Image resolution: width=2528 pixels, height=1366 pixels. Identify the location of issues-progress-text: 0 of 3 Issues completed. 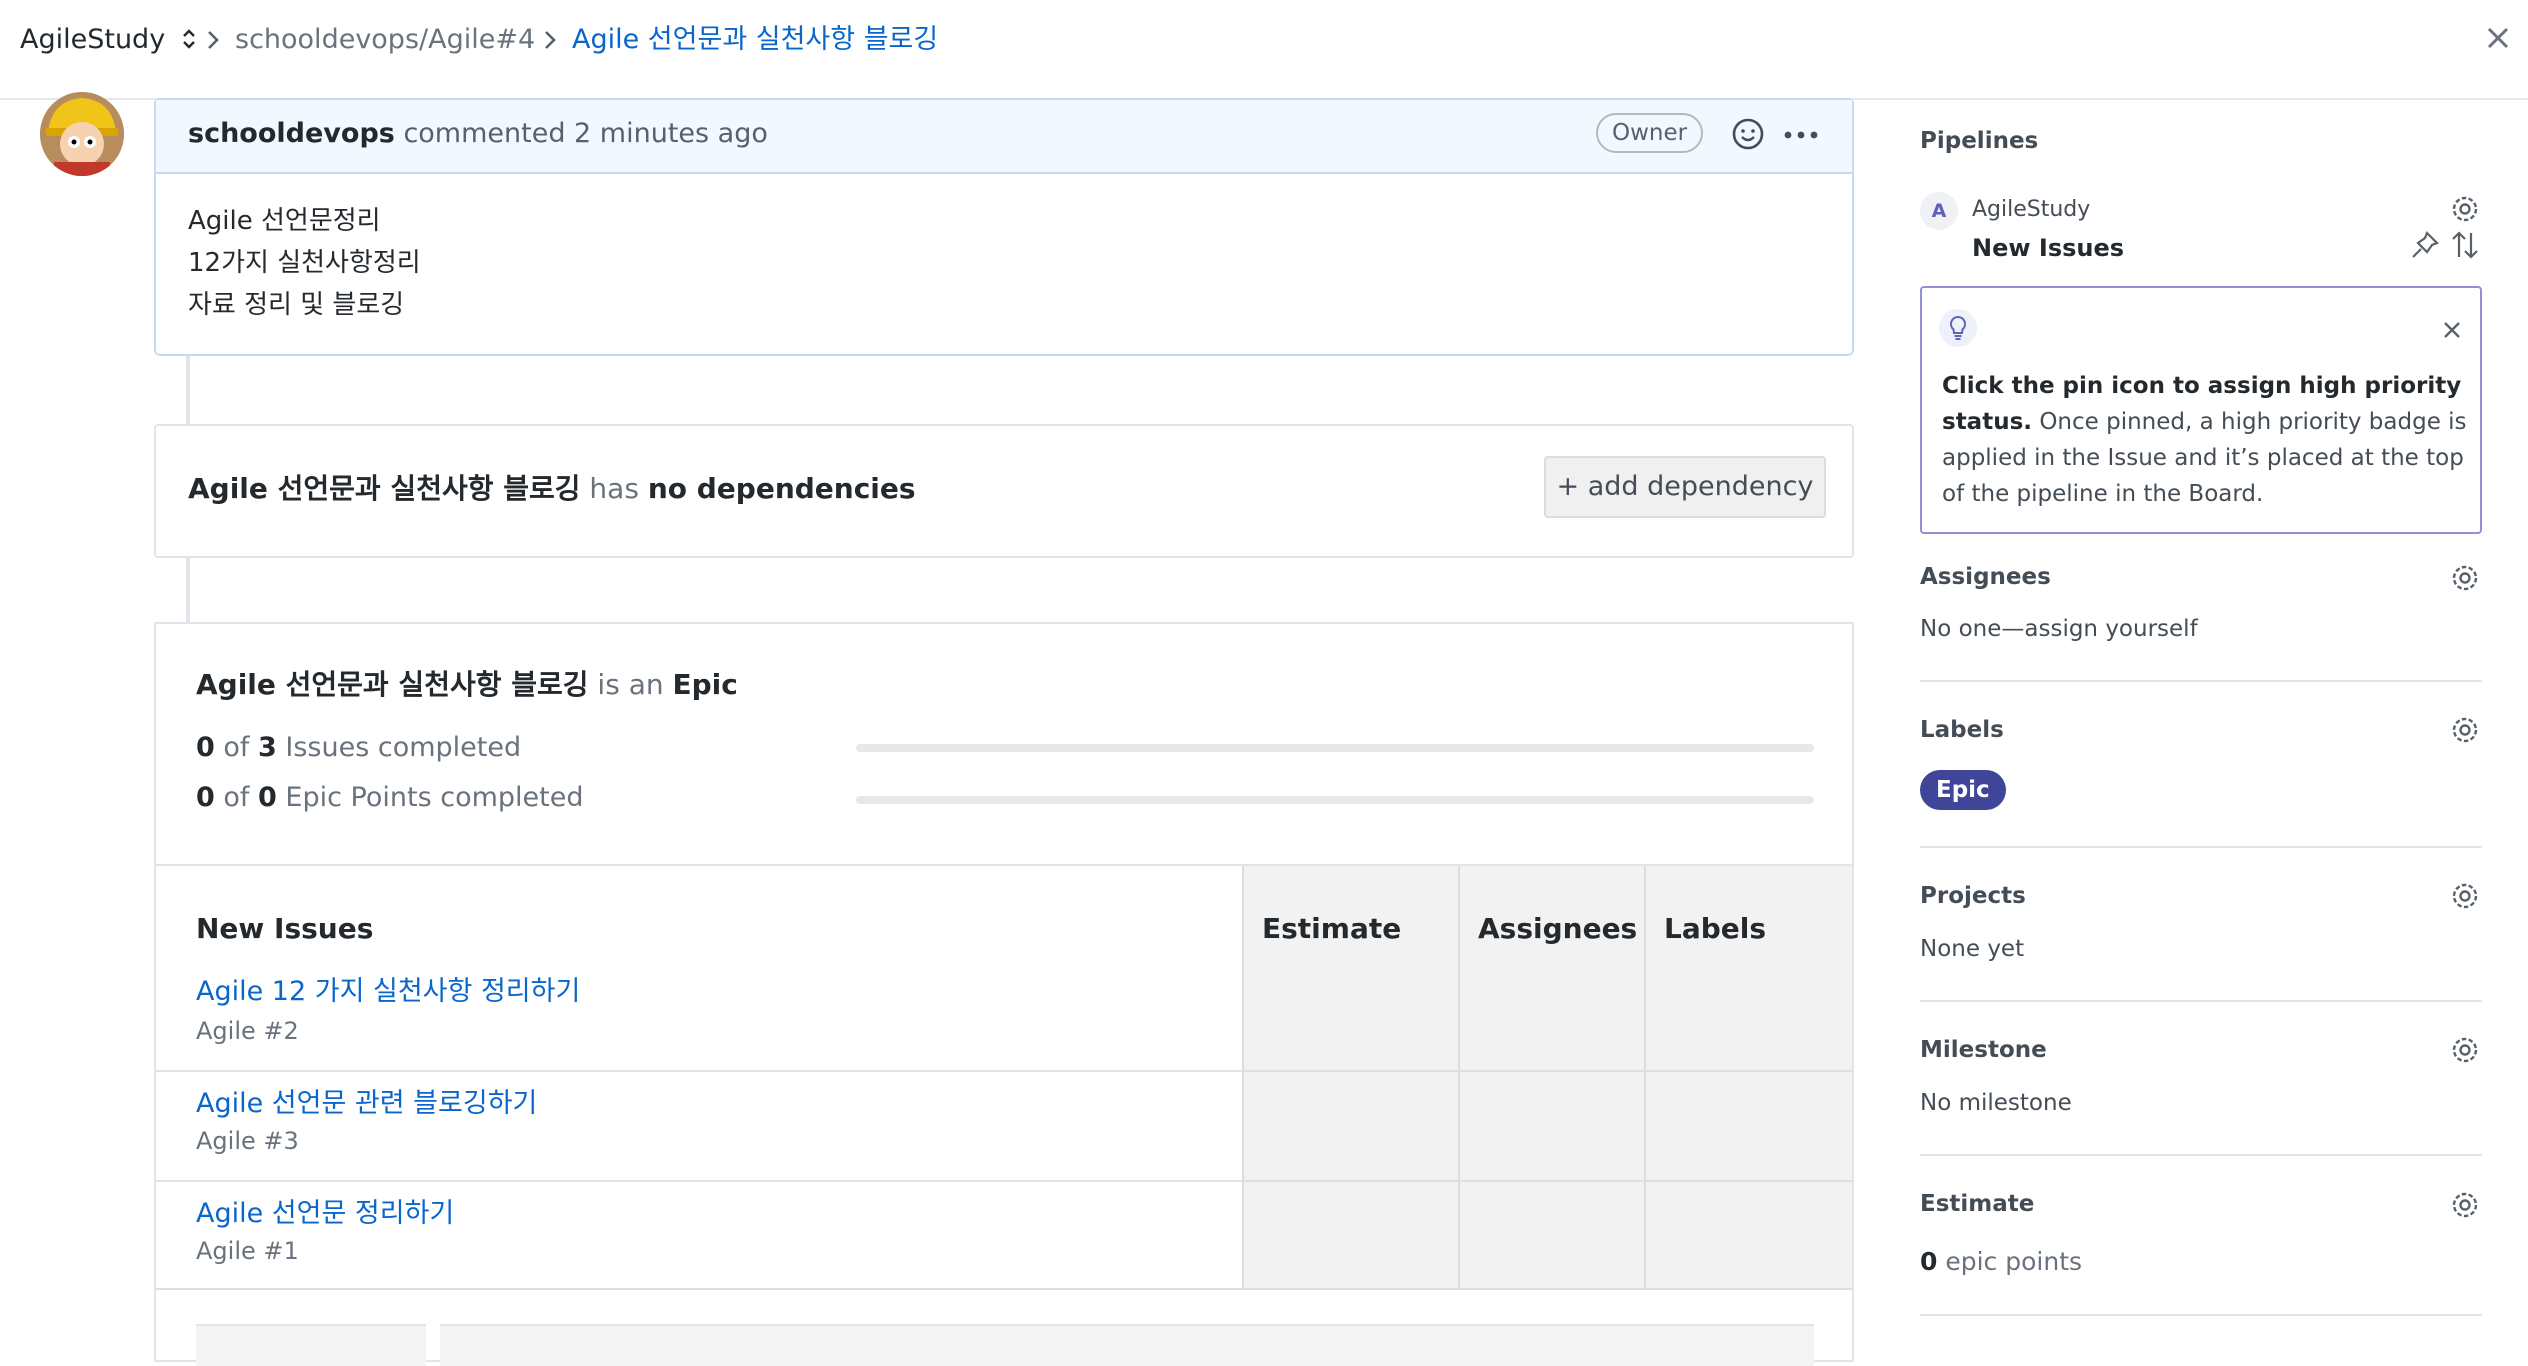
(358, 748).